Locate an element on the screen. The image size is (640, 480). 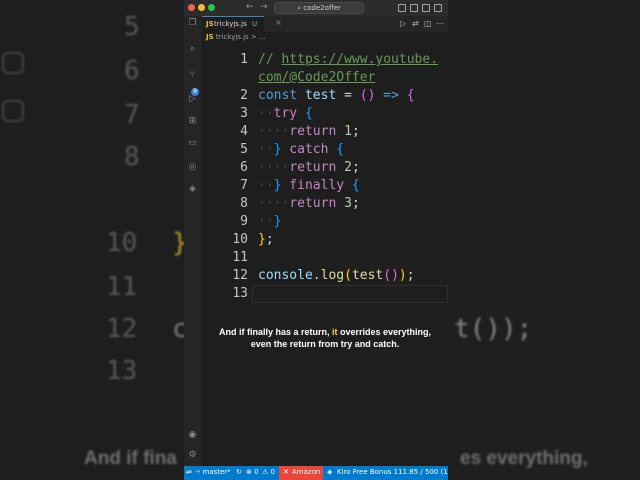
youtube-link: https://www.youtube. is located at coordinates (359, 59).